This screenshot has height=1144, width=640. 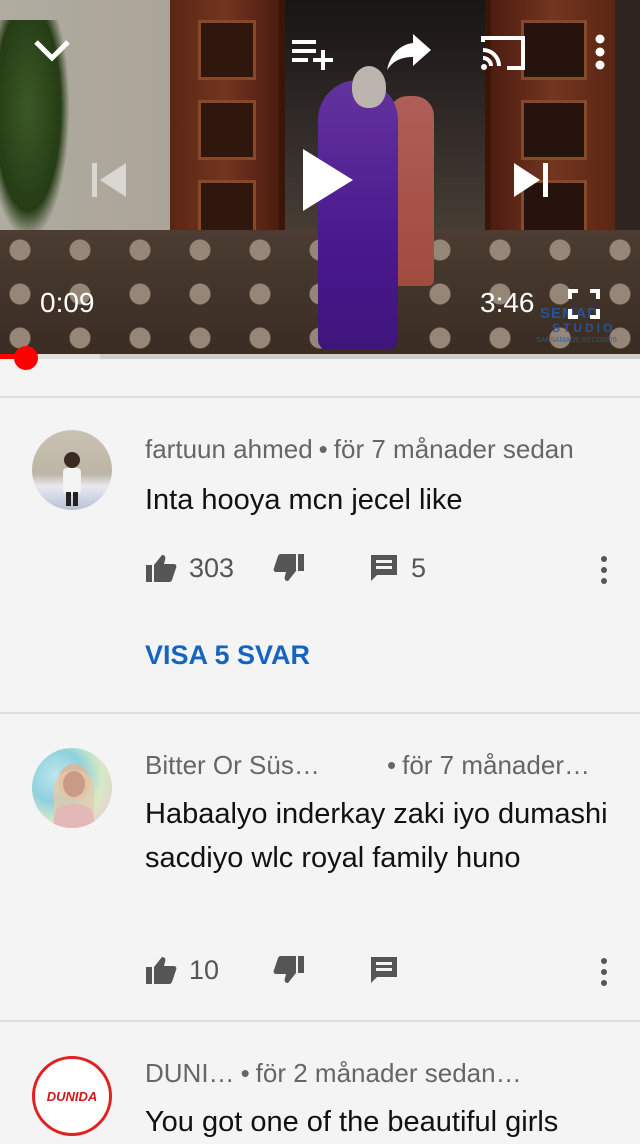 What do you see at coordinates (229, 449) in the screenshot?
I see `comment-author: fartuun ahmed` at bounding box center [229, 449].